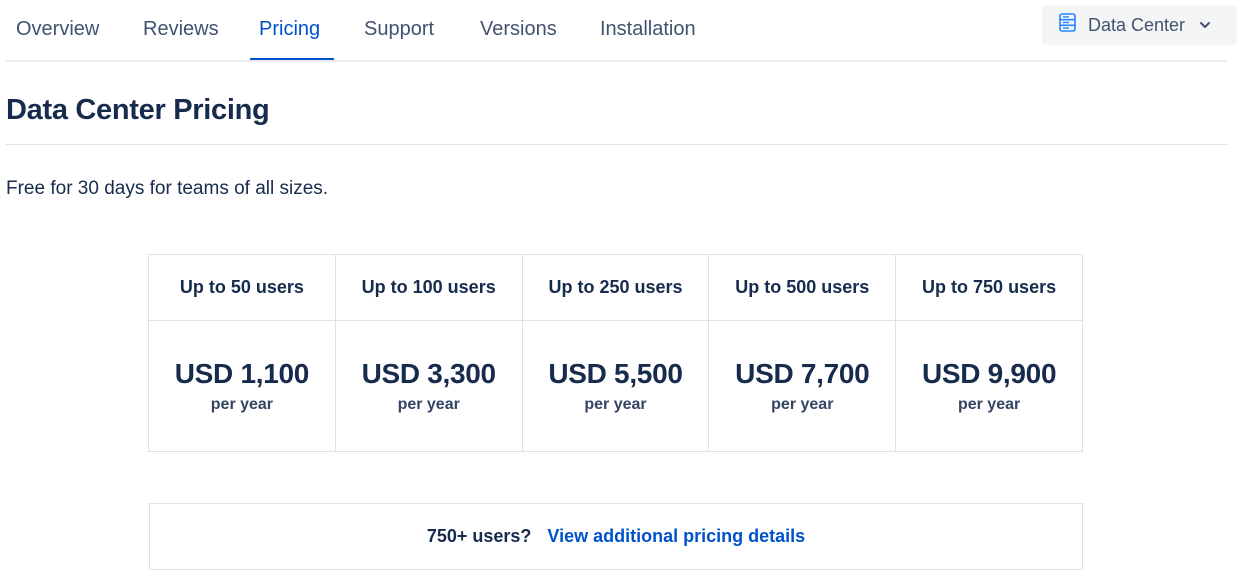 Image resolution: width=1242 pixels, height=576 pixels. I want to click on pricing-tier: Up to 250 users USD 5,500 per year, so click(615, 353).